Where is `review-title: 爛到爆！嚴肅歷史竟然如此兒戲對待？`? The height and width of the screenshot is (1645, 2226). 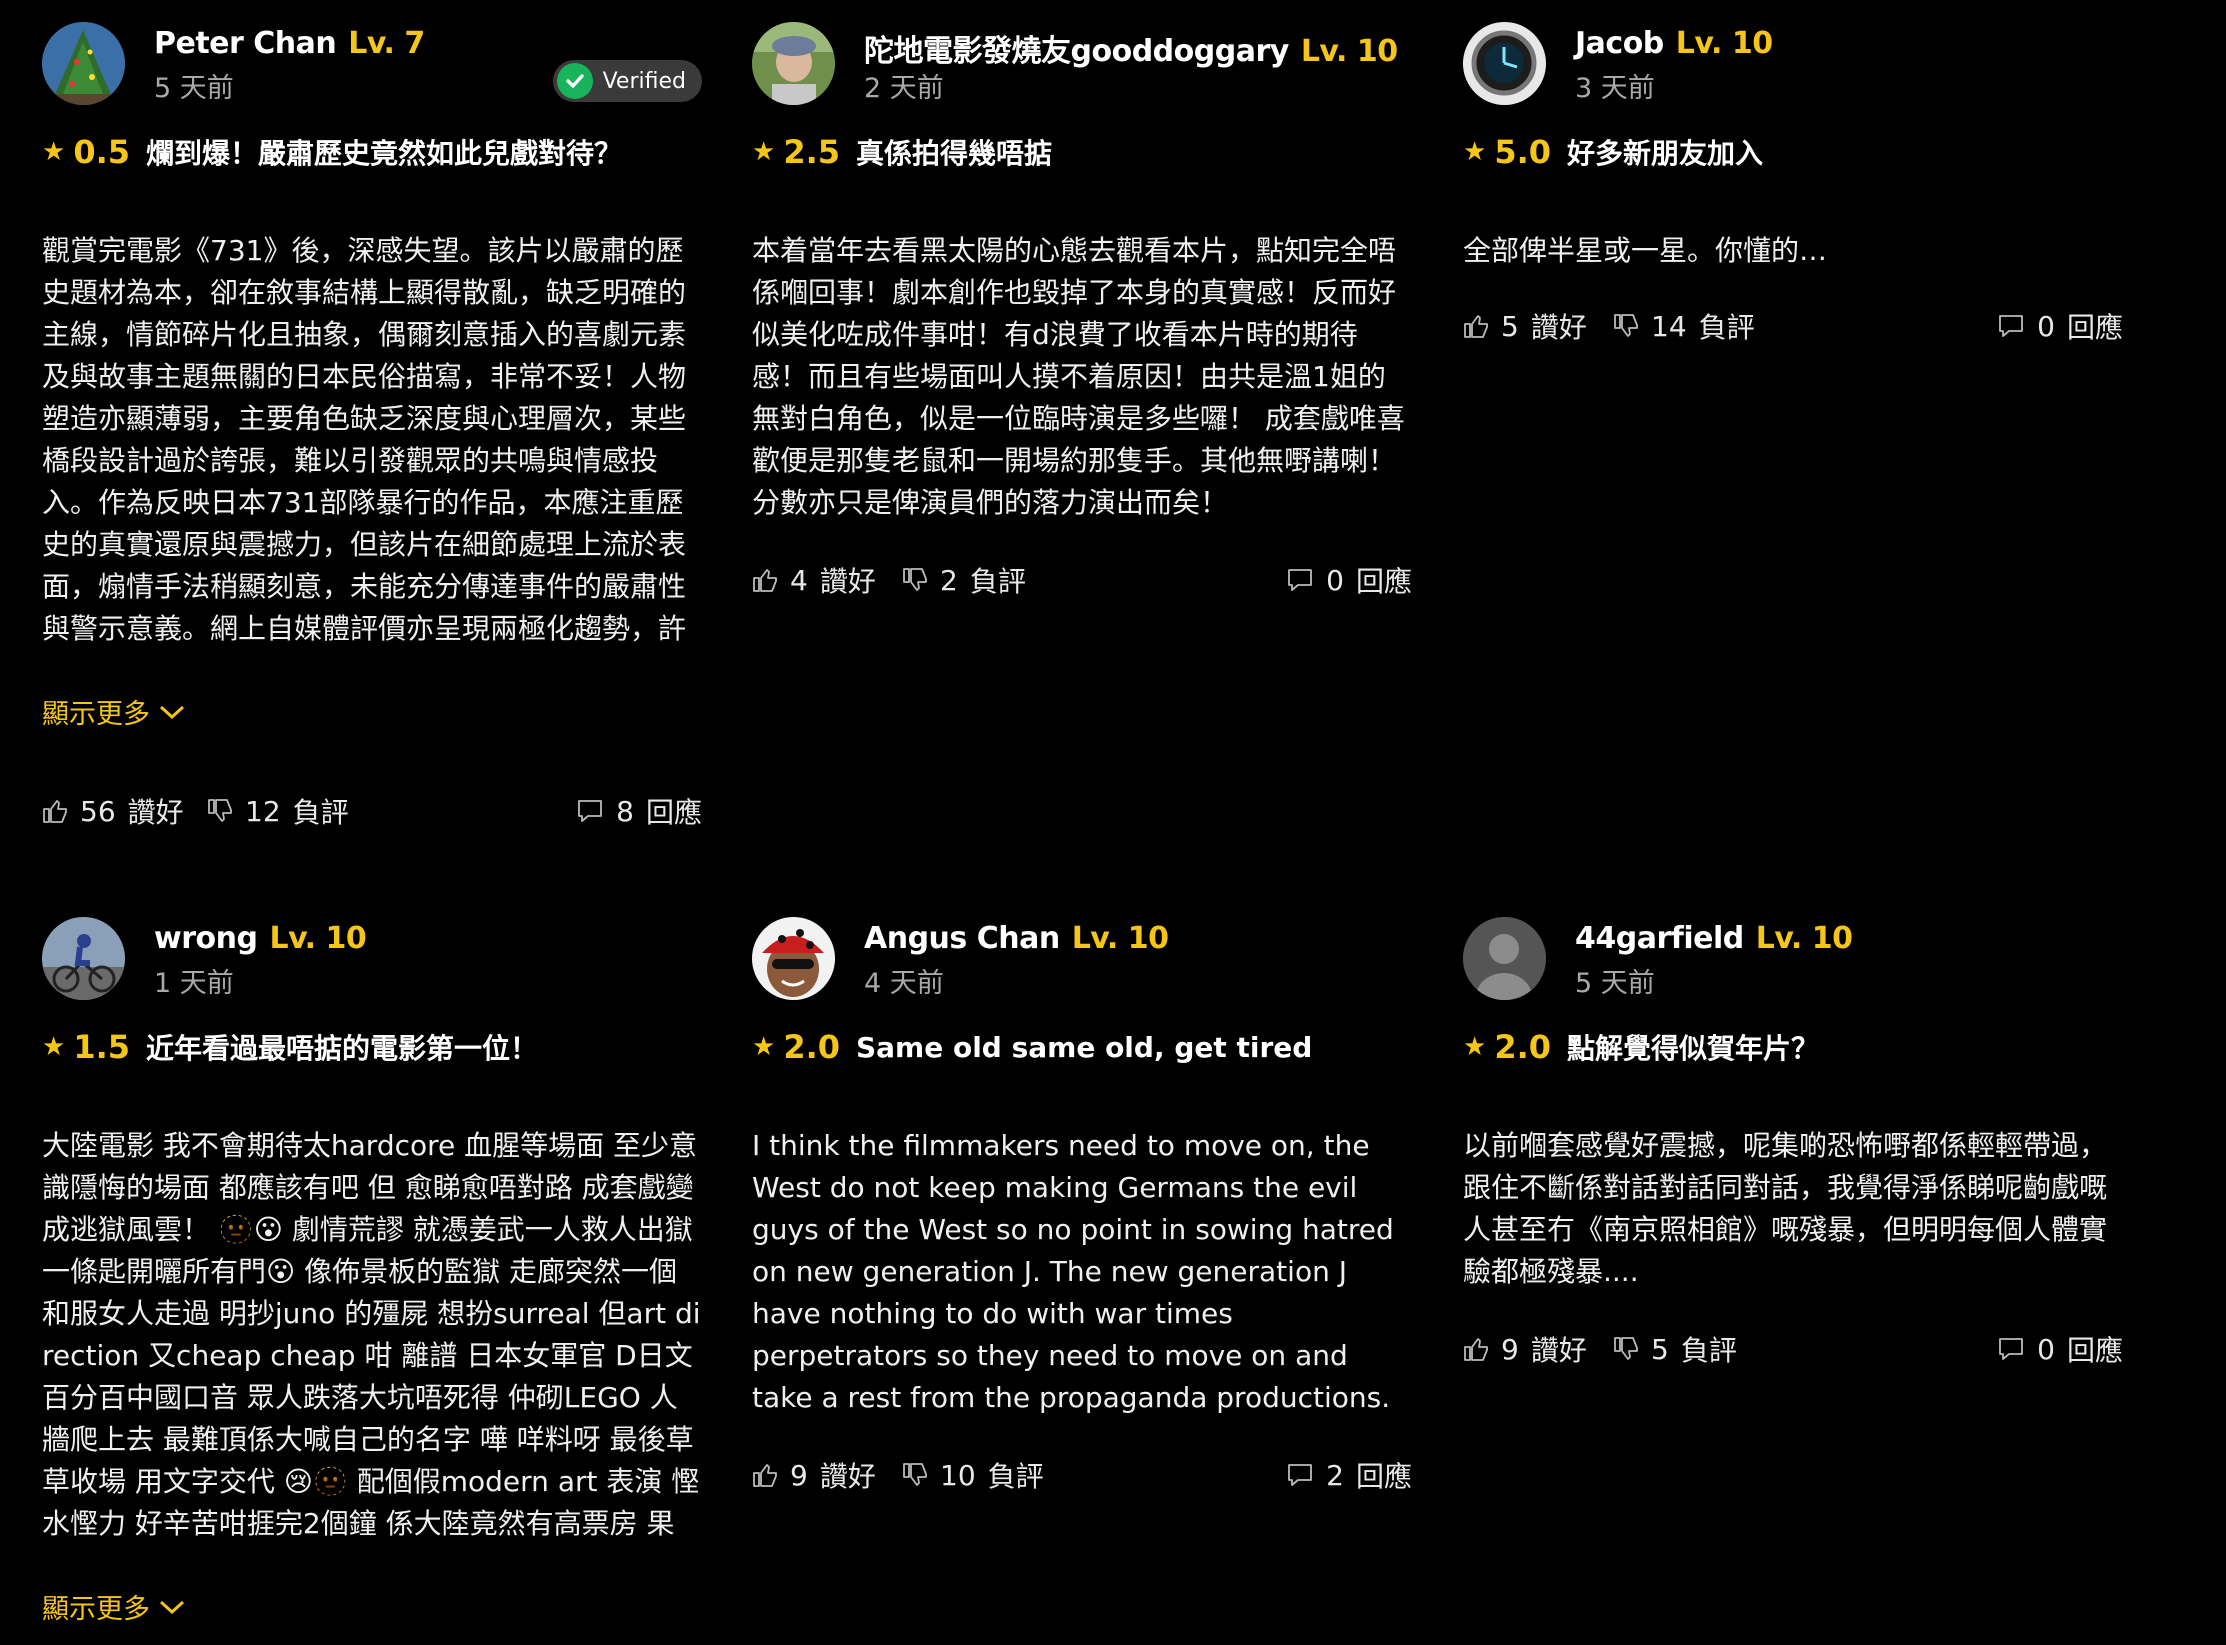
review-title: 爛到爆！嚴肅歷史竟然如此兒戲對待？ is located at coordinates (384, 153).